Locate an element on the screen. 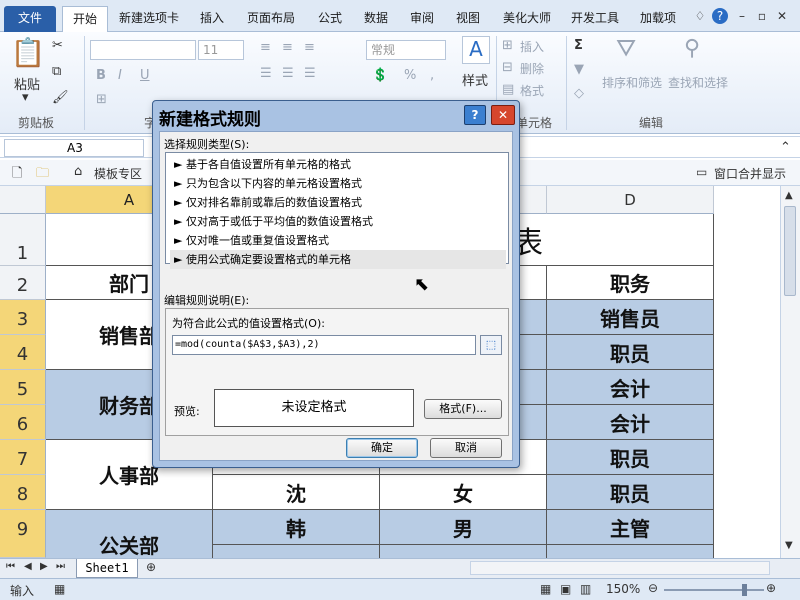 The height and width of the screenshot is (600, 800). position-cell: 销售员 is located at coordinates (630, 317).